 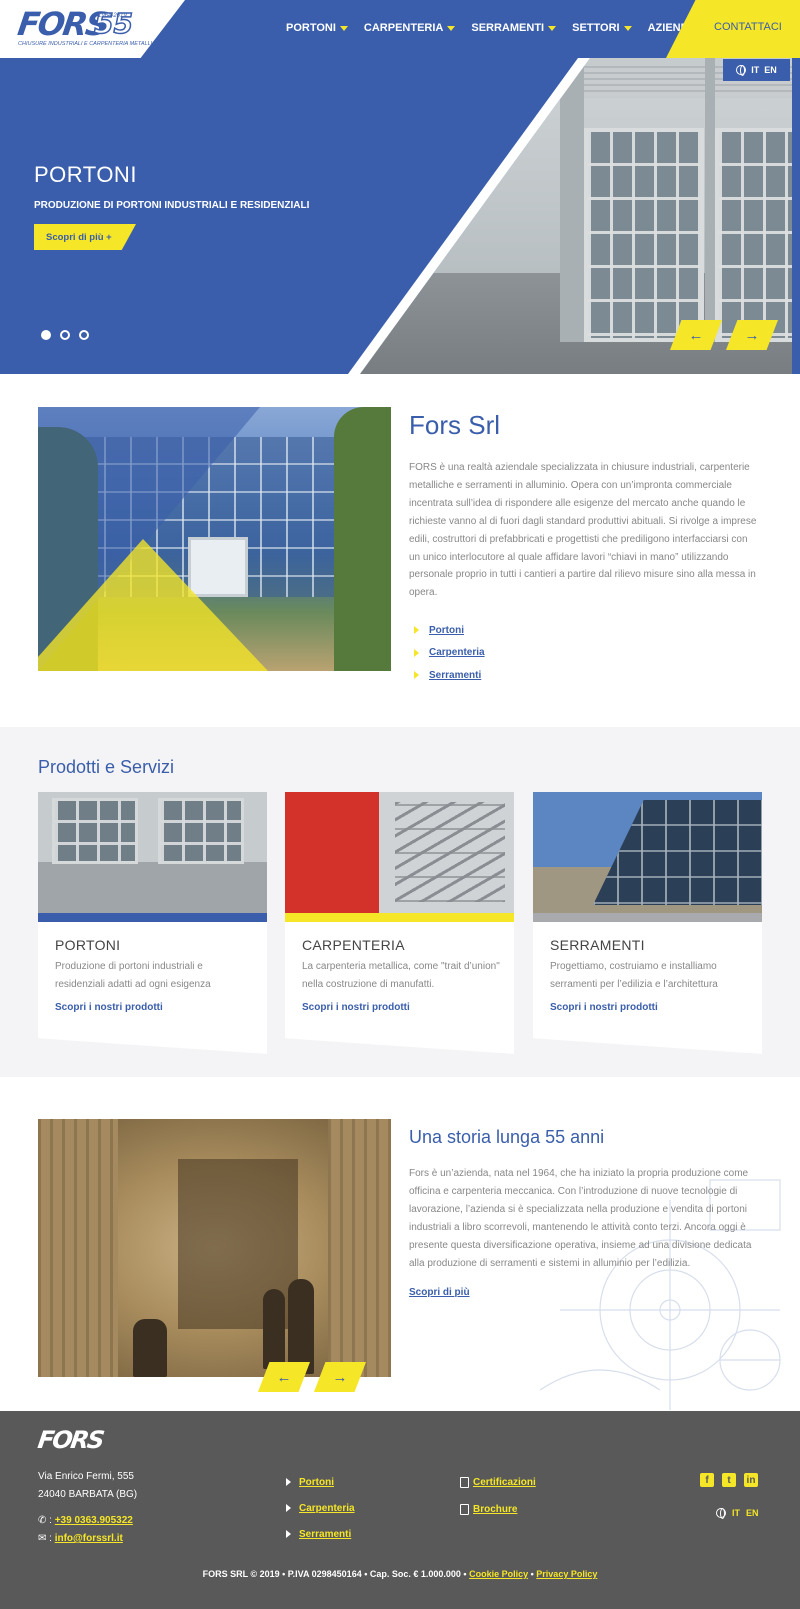 What do you see at coordinates (439, 1292) in the screenshot?
I see `history-link: Scopri di più` at bounding box center [439, 1292].